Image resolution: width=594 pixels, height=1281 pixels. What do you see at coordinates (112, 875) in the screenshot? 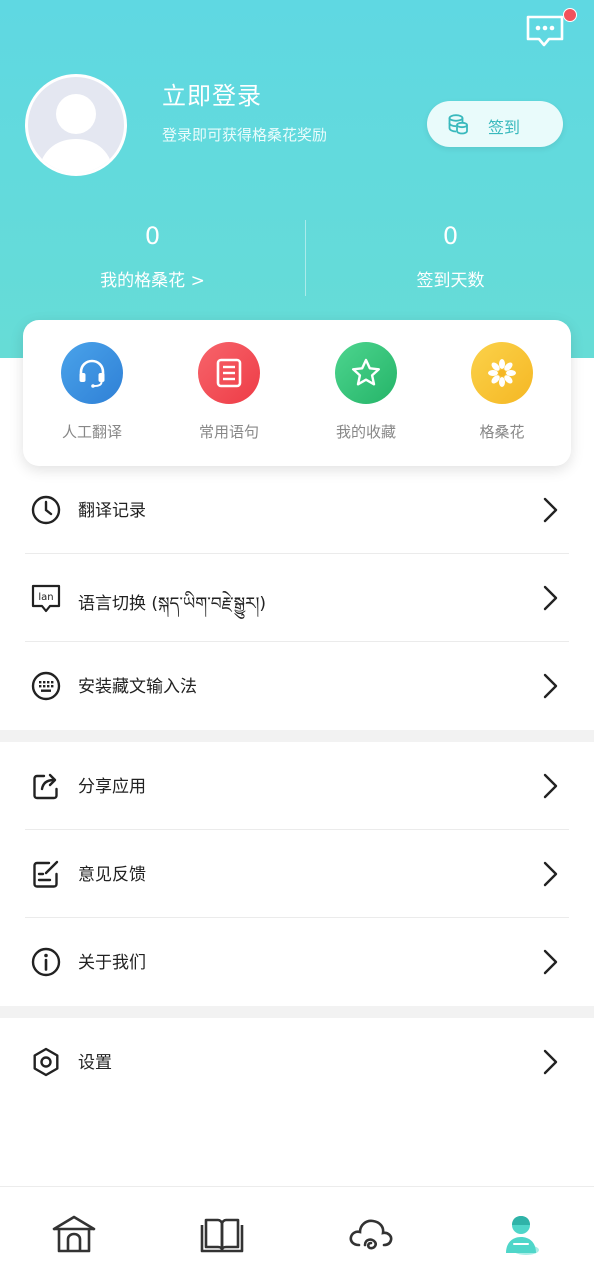
I see `menu-item-label: 意见反馈` at bounding box center [112, 875].